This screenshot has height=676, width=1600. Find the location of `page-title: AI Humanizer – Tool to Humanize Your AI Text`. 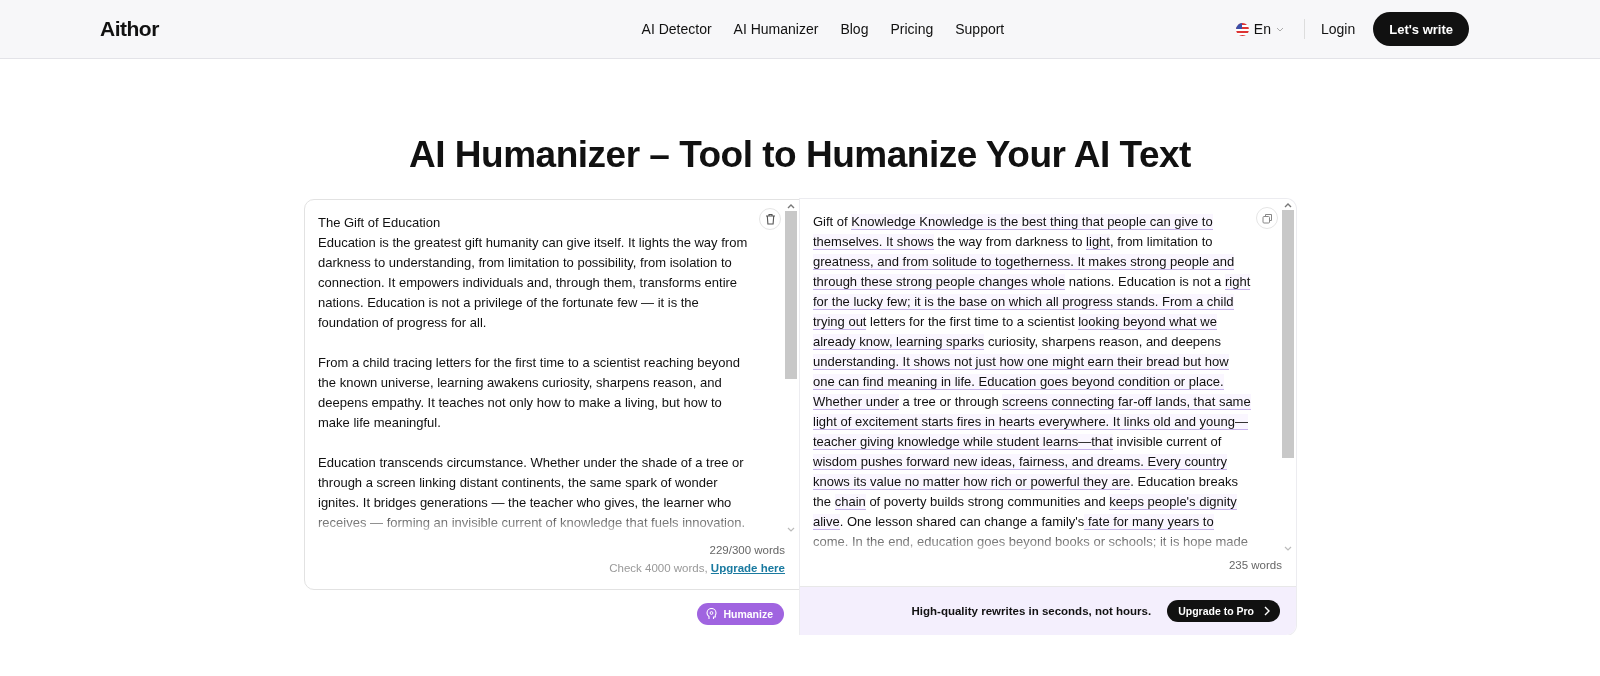

page-title: AI Humanizer – Tool to Humanize Your AI Text is located at coordinates (800, 155).